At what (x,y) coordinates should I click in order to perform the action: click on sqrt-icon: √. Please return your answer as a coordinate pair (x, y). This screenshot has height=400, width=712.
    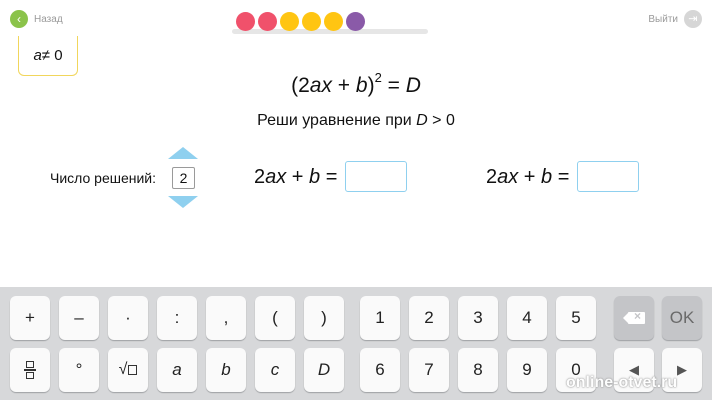
    Looking at the image, I should click on (128, 370).